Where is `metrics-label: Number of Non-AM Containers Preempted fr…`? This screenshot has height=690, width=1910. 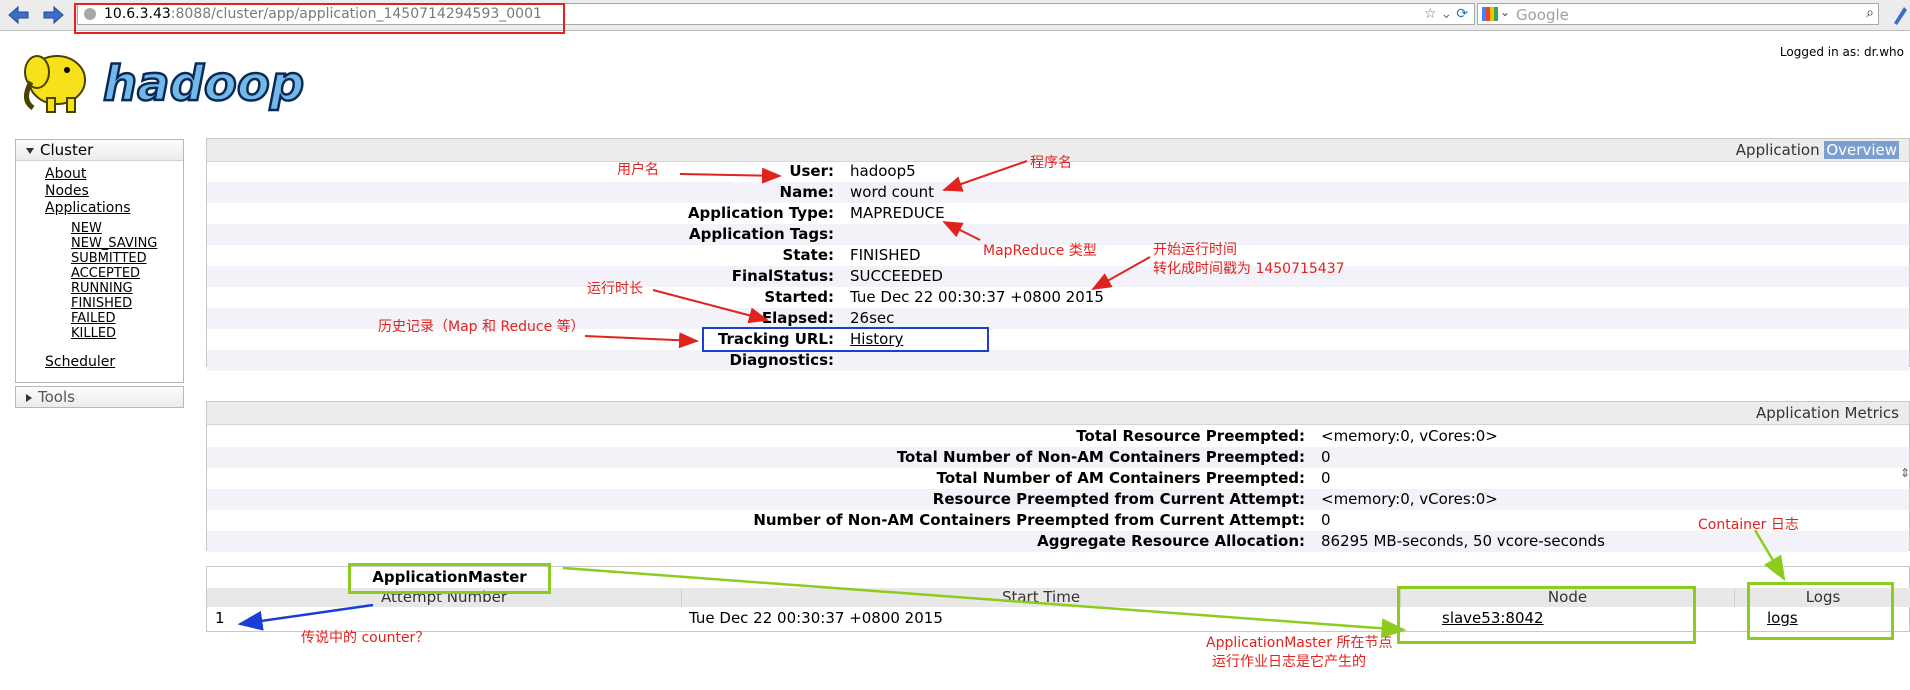 metrics-label: Number of Non-AM Containers Preempted fr… is located at coordinates (1029, 520).